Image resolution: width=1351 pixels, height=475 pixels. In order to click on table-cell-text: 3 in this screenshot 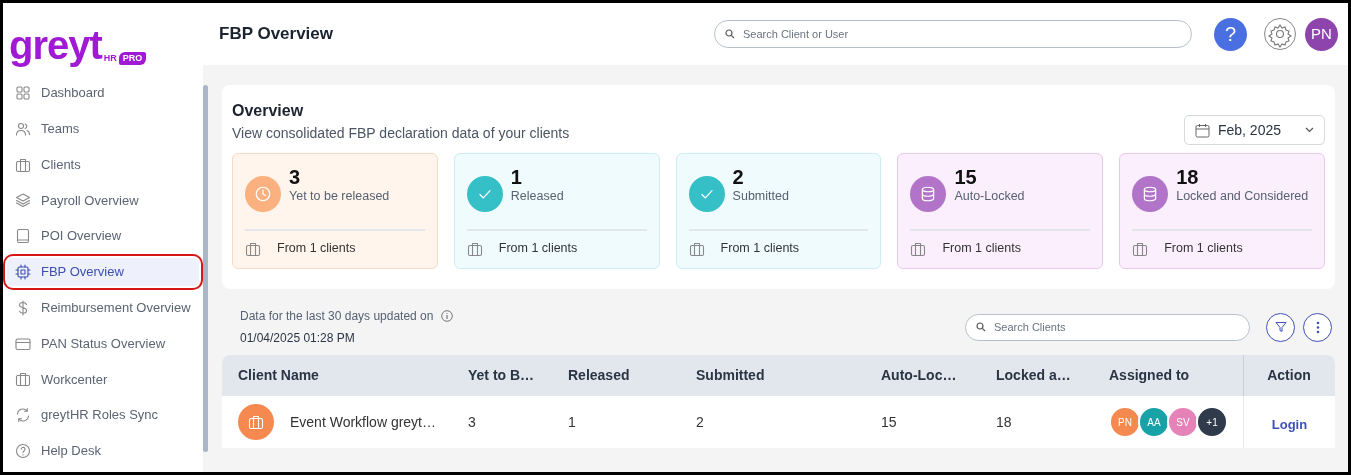, I will do `click(472, 422)`.